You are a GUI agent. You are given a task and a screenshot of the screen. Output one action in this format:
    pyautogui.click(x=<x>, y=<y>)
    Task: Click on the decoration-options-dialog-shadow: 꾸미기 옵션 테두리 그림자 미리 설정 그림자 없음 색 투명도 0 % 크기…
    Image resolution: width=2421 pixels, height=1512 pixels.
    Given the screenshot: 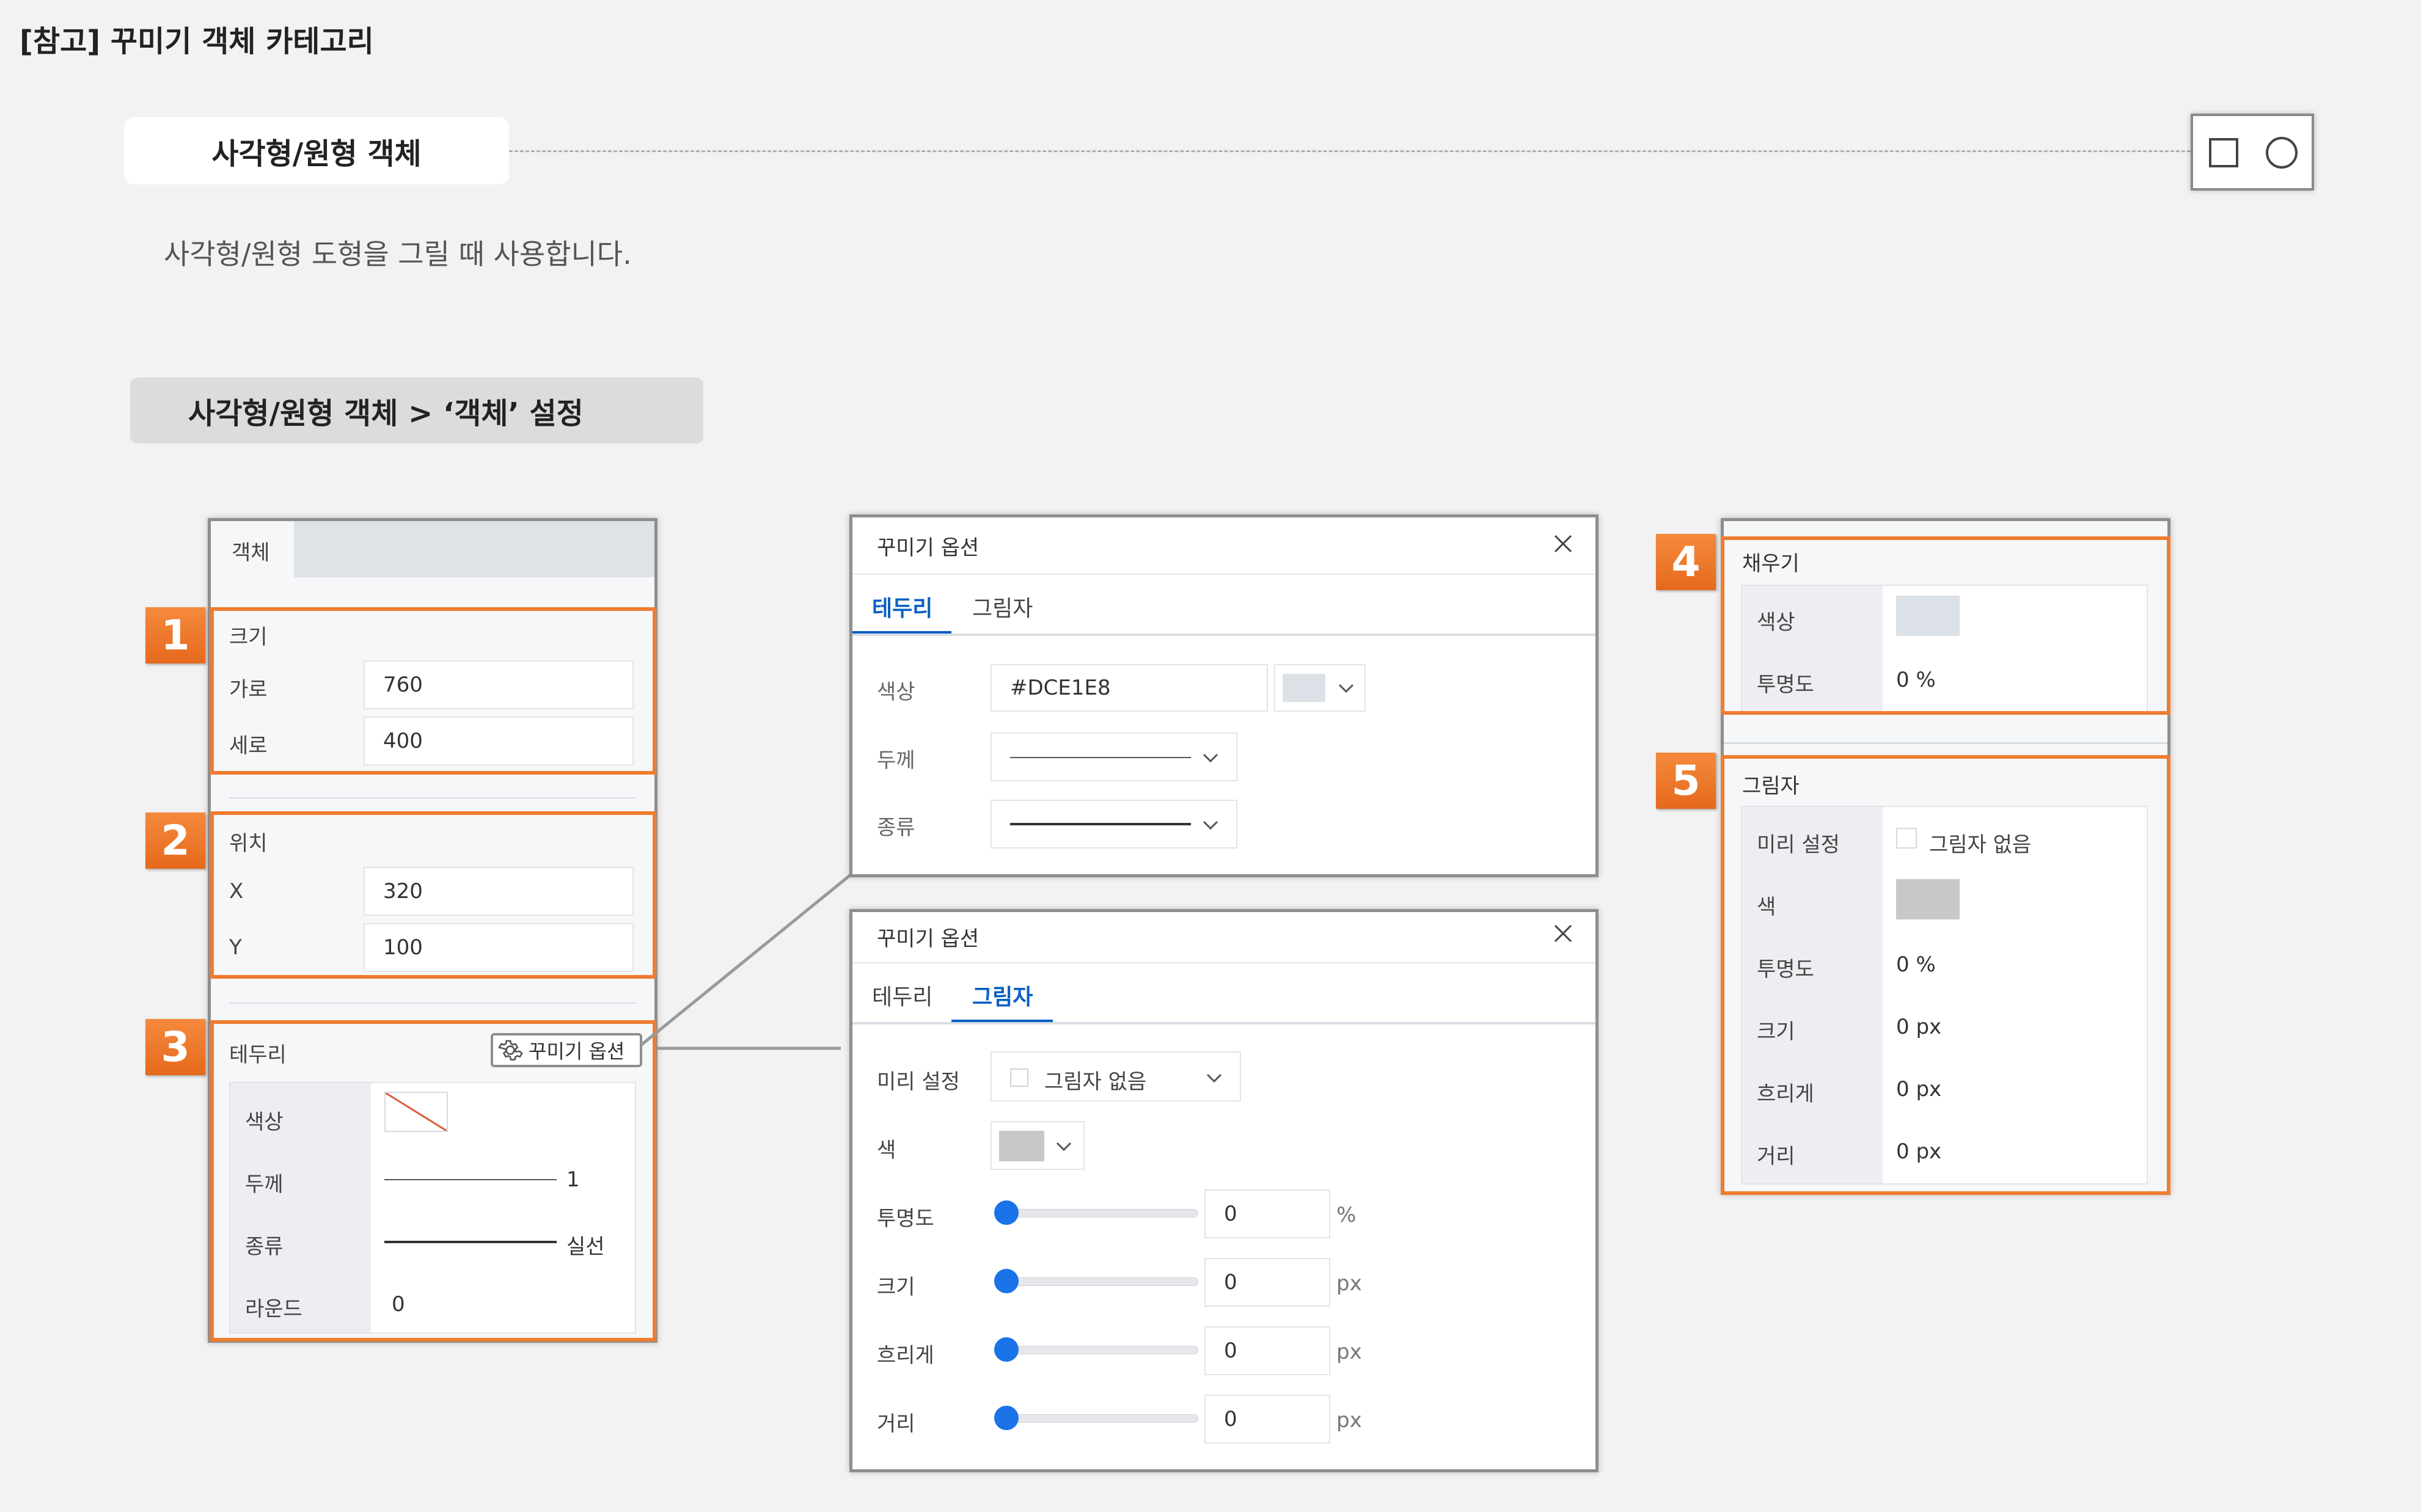 What is the action you would take?
    pyautogui.click(x=1224, y=1190)
    